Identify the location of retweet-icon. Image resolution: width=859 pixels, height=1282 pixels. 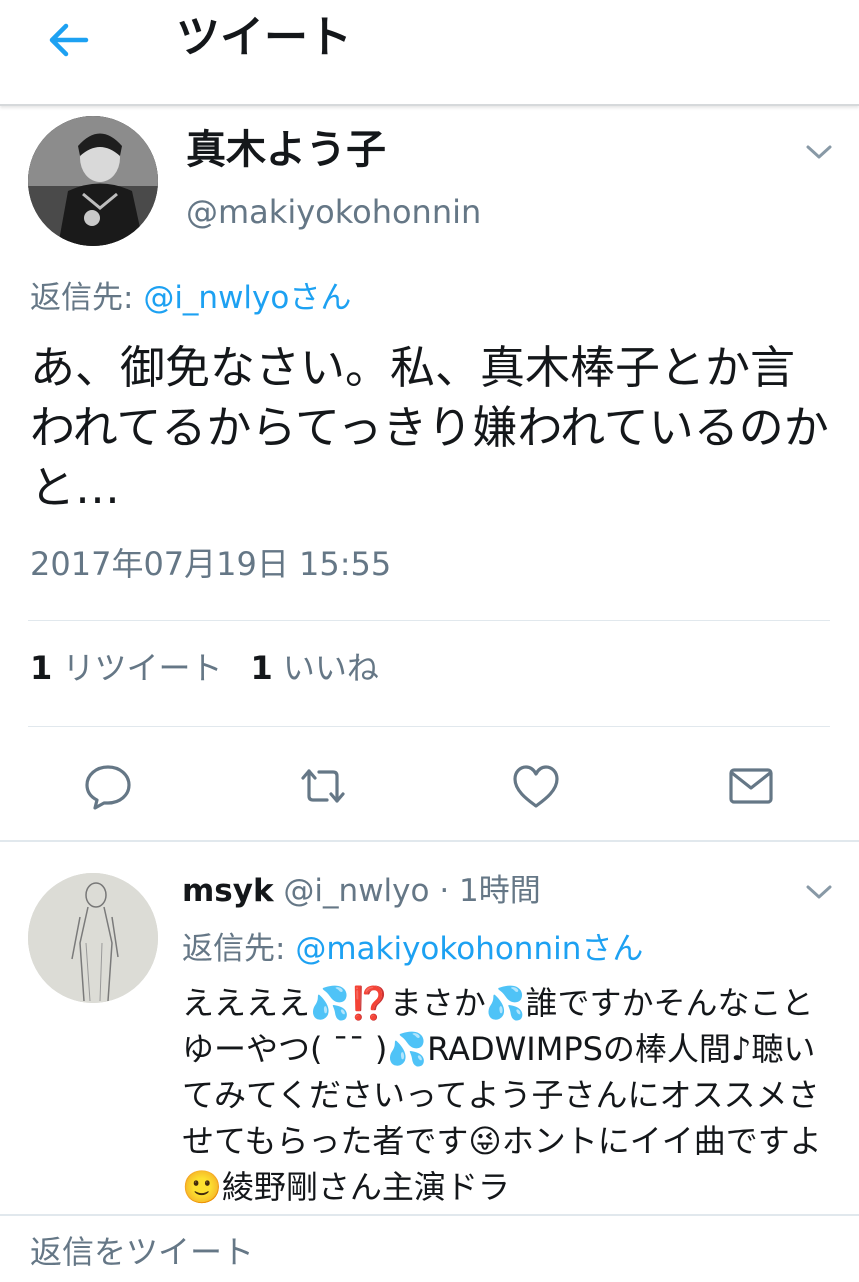
(323, 786).